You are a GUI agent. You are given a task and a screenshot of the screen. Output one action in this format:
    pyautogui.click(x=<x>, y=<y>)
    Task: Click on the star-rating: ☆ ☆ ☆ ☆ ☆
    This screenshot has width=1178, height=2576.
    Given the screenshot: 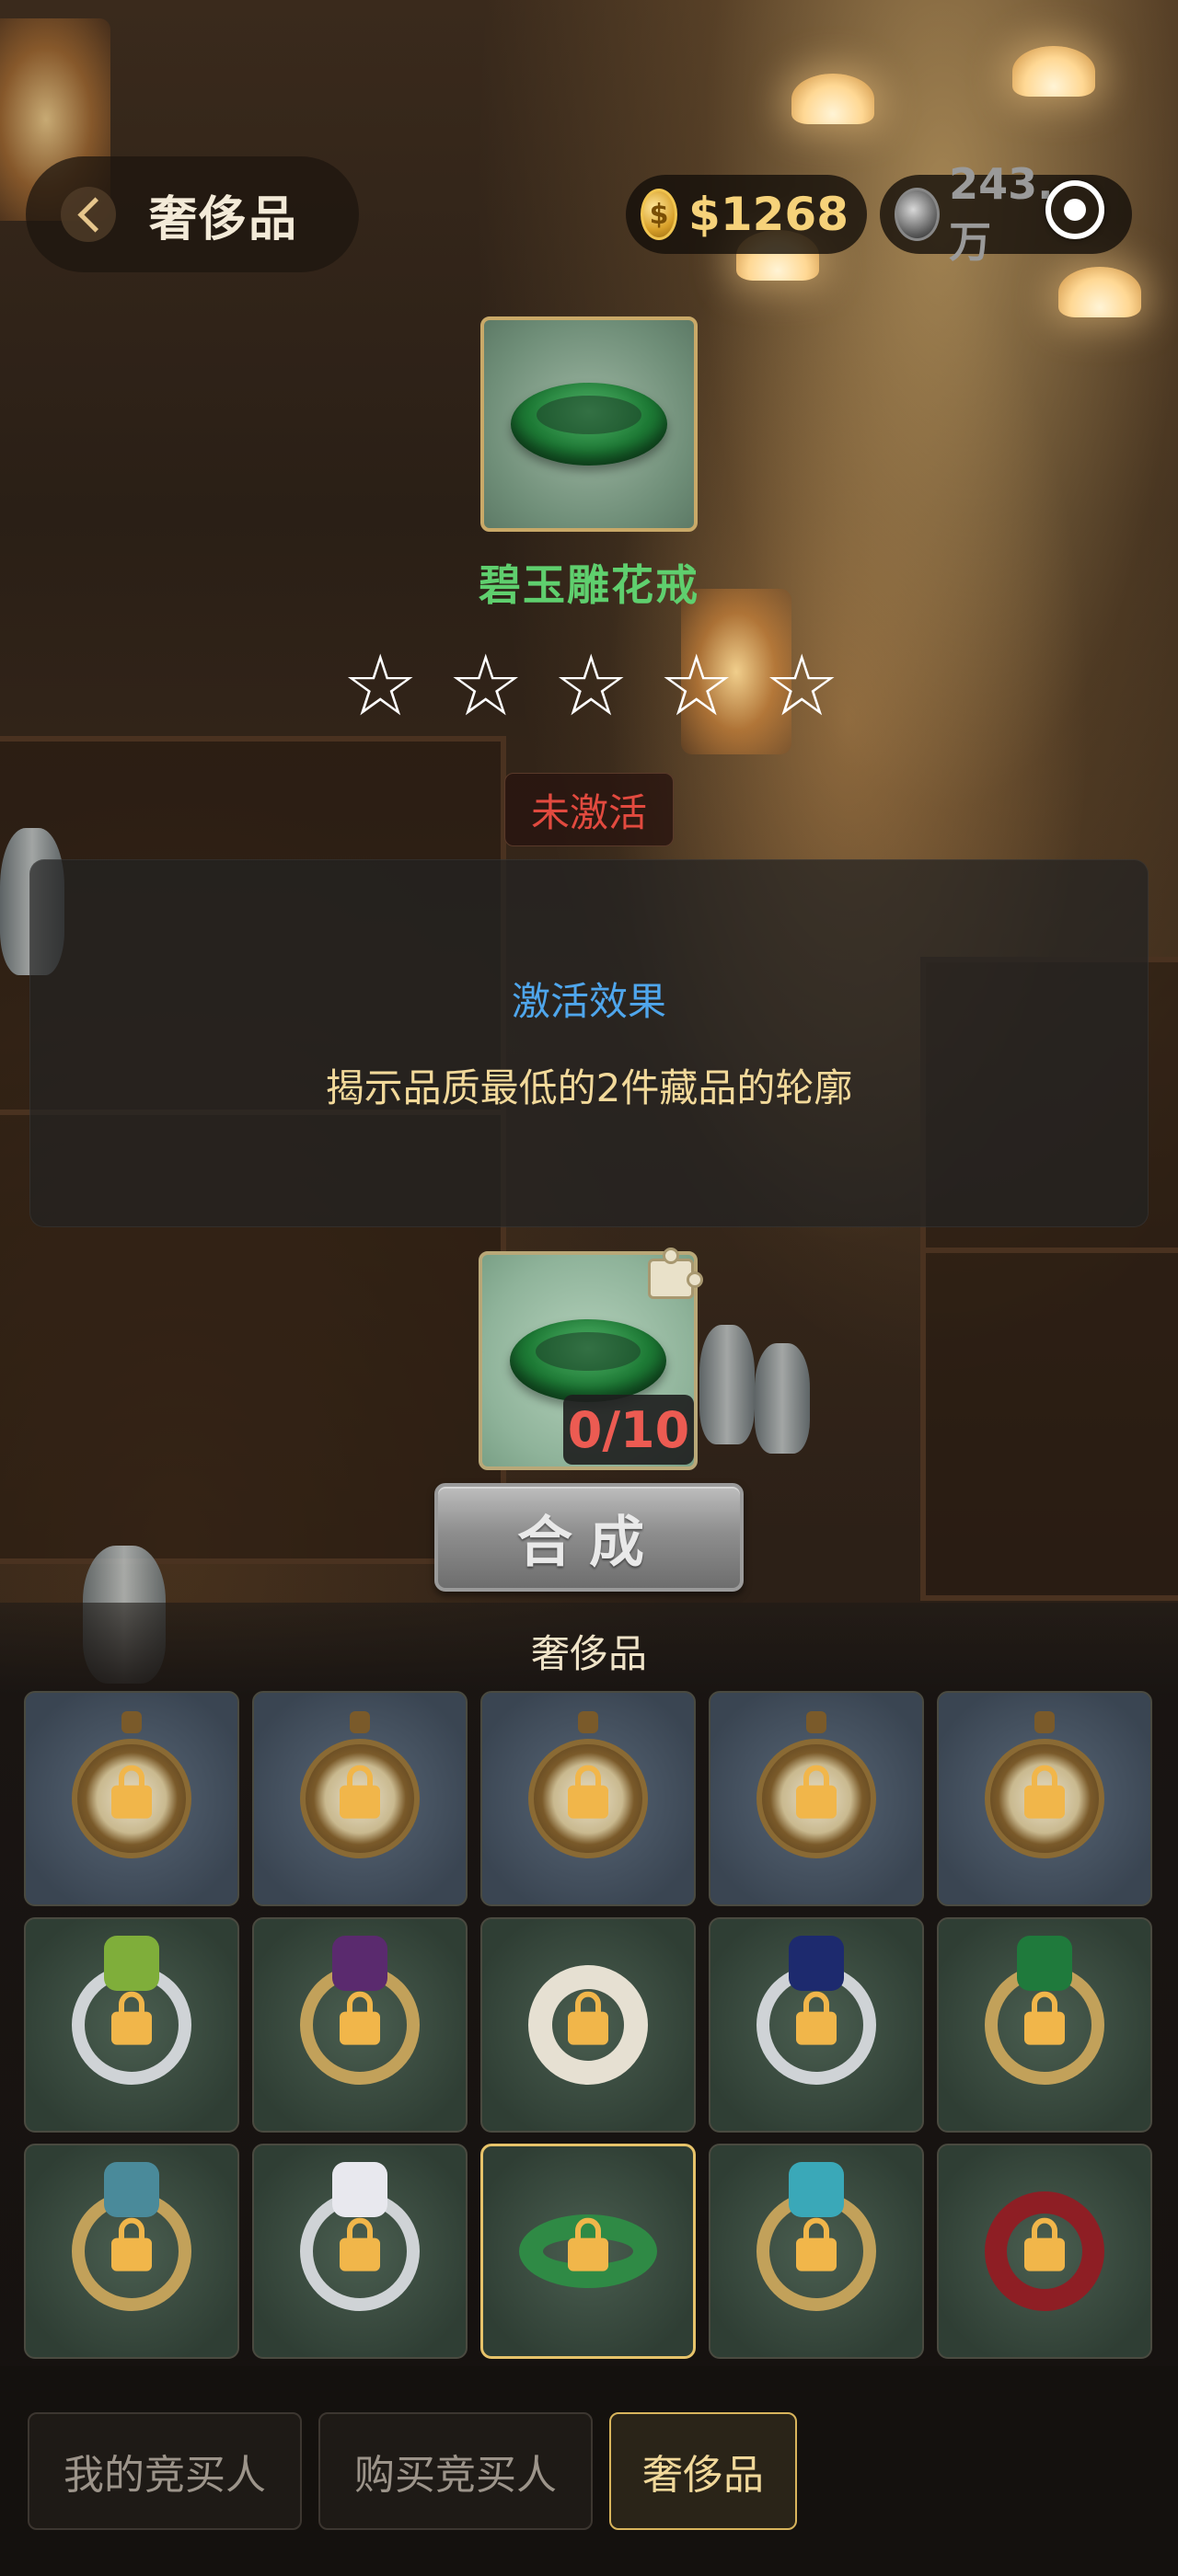 What is the action you would take?
    pyautogui.click(x=591, y=686)
    